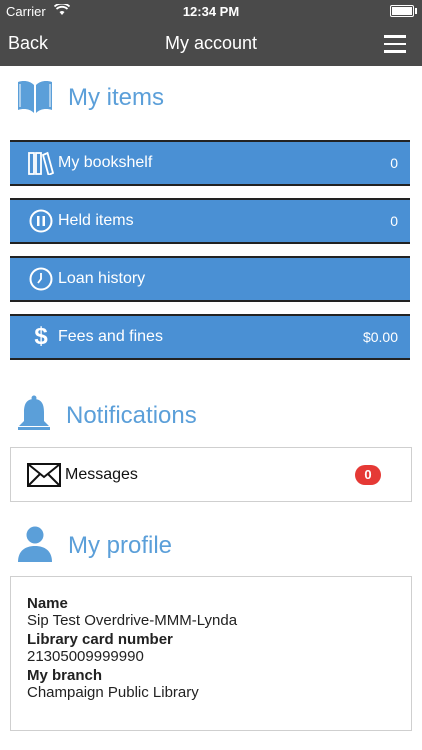 This screenshot has height=750, width=422. What do you see at coordinates (41, 163) in the screenshot?
I see `bookshelf-icon` at bounding box center [41, 163].